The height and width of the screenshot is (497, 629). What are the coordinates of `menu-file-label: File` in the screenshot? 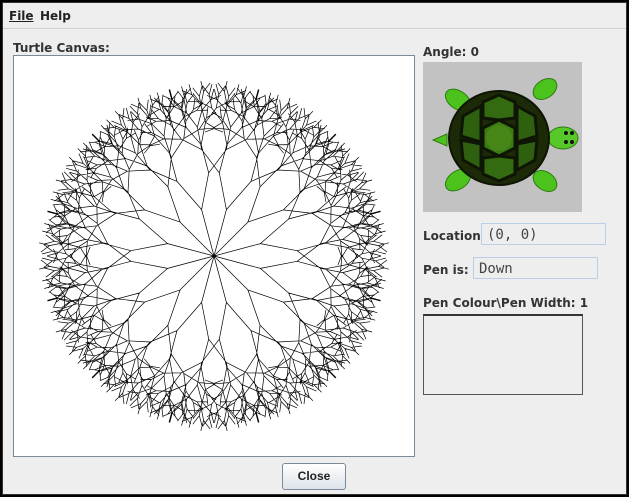 It's located at (21, 16).